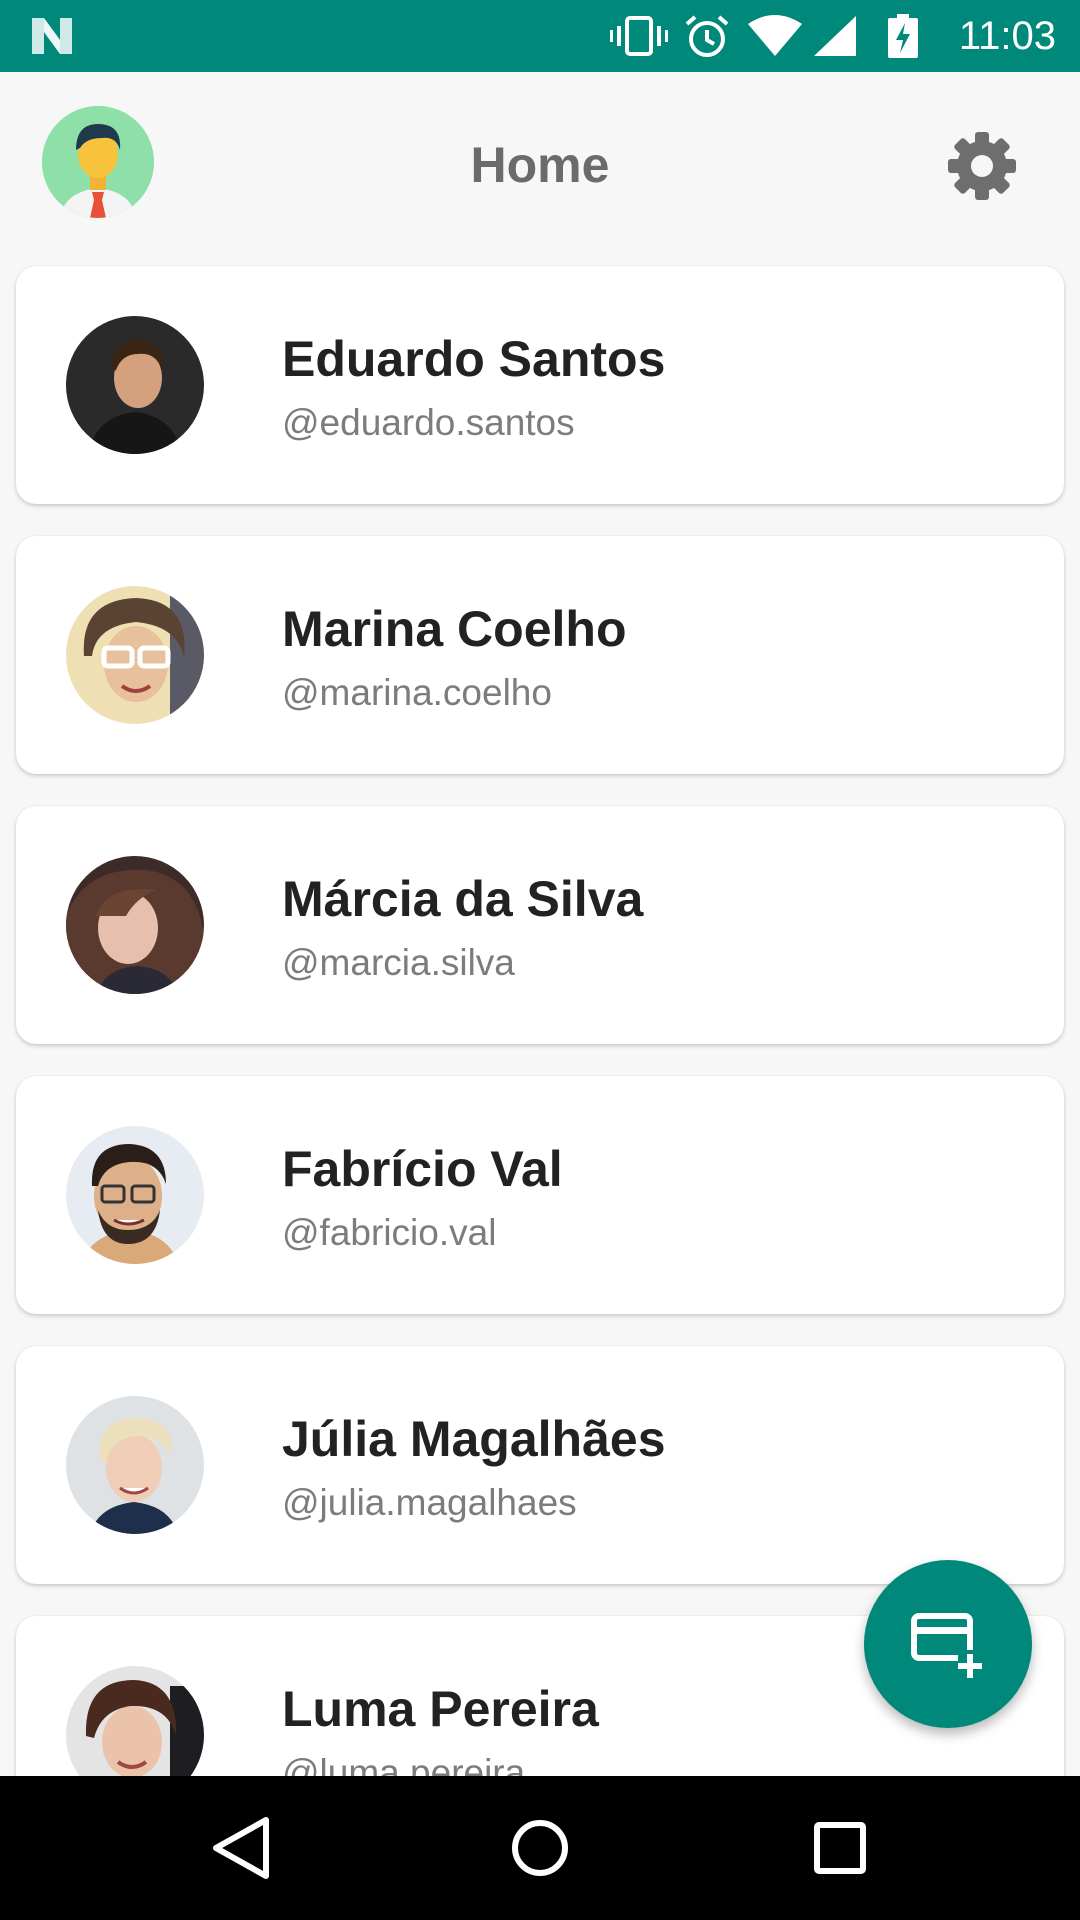  I want to click on vibrate-icon, so click(639, 36).